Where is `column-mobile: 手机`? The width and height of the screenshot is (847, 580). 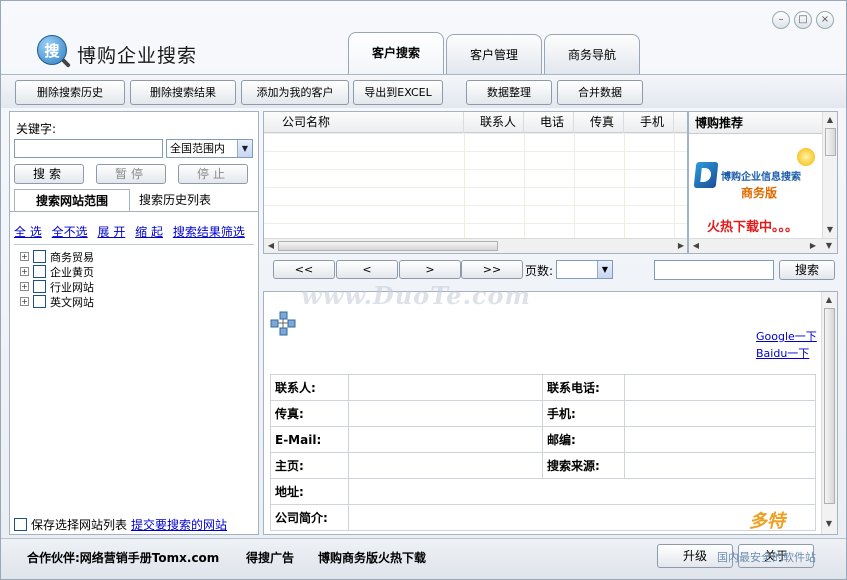 column-mobile: 手机 is located at coordinates (649, 122).